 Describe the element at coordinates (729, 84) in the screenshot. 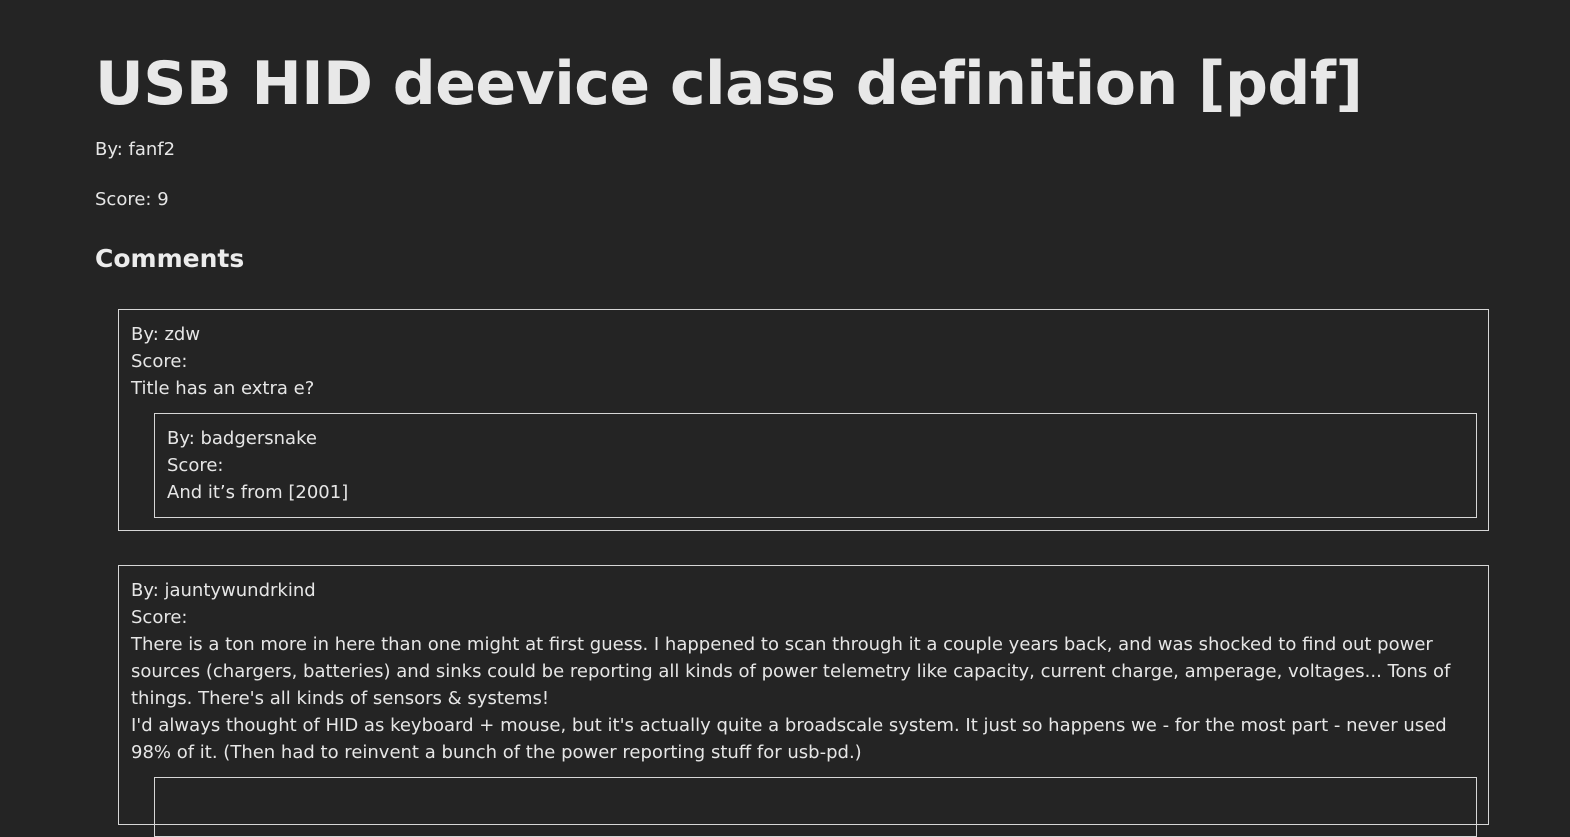

I see `post-title: USB HID deevice class definition [pdf]` at that location.